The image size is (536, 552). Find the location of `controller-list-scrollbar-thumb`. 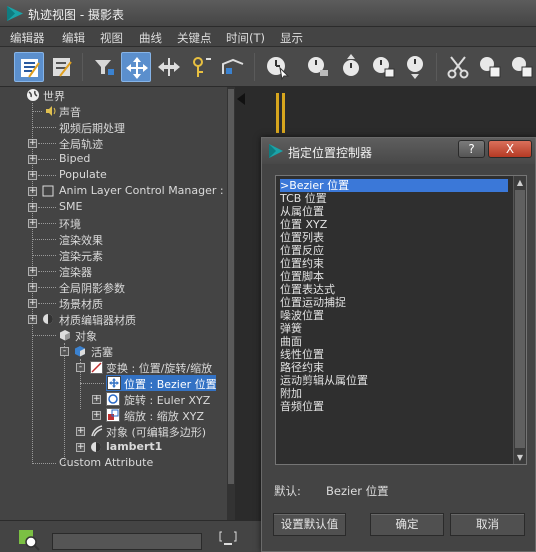

controller-list-scrollbar-thumb is located at coordinates (520, 319).